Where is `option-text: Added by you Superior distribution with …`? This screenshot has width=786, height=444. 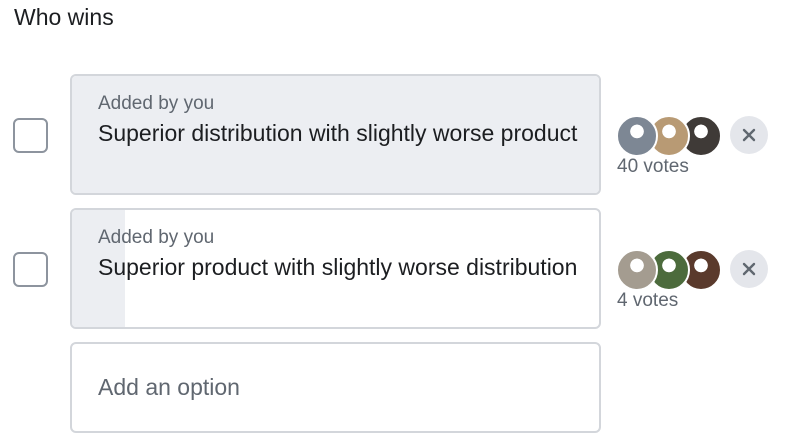 option-text: Added by you Superior distribution with … is located at coordinates (338, 120).